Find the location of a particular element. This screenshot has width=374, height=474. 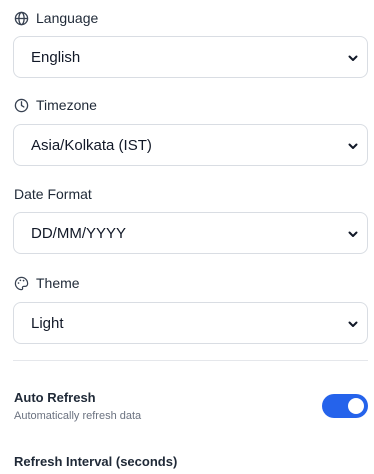

date-format-label: Date Format is located at coordinates (53, 194).